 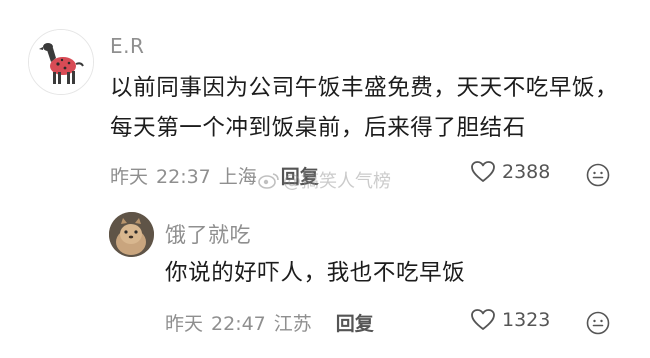 What do you see at coordinates (526, 171) in the screenshot?
I see `like-count: 2388` at bounding box center [526, 171].